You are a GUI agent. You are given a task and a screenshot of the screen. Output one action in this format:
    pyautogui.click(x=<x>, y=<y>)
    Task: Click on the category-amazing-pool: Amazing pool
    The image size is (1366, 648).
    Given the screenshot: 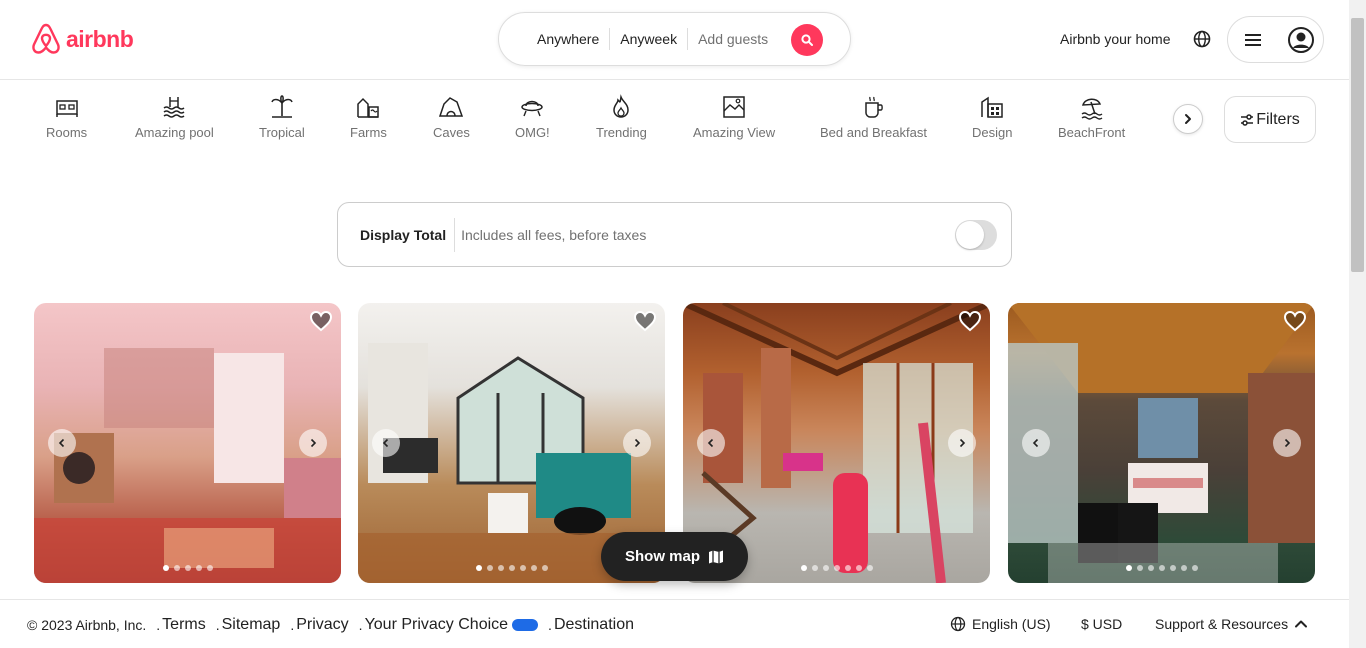 What is the action you would take?
    pyautogui.click(x=174, y=117)
    